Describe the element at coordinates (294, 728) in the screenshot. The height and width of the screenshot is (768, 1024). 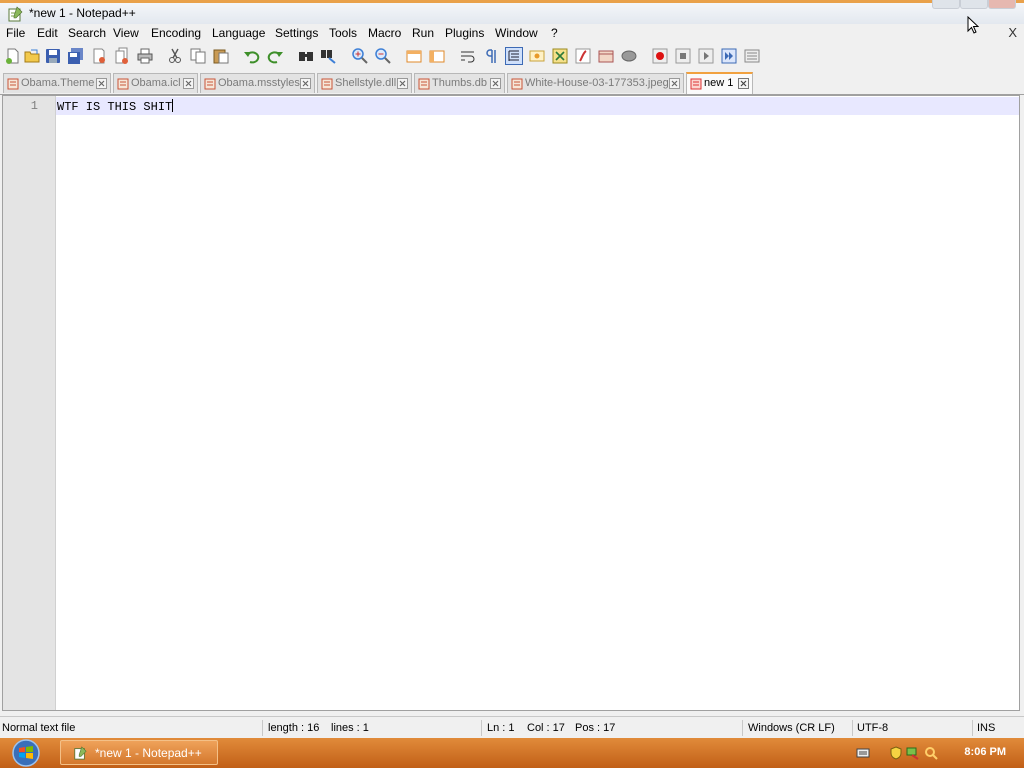
I see `status-length: length : 16` at that location.